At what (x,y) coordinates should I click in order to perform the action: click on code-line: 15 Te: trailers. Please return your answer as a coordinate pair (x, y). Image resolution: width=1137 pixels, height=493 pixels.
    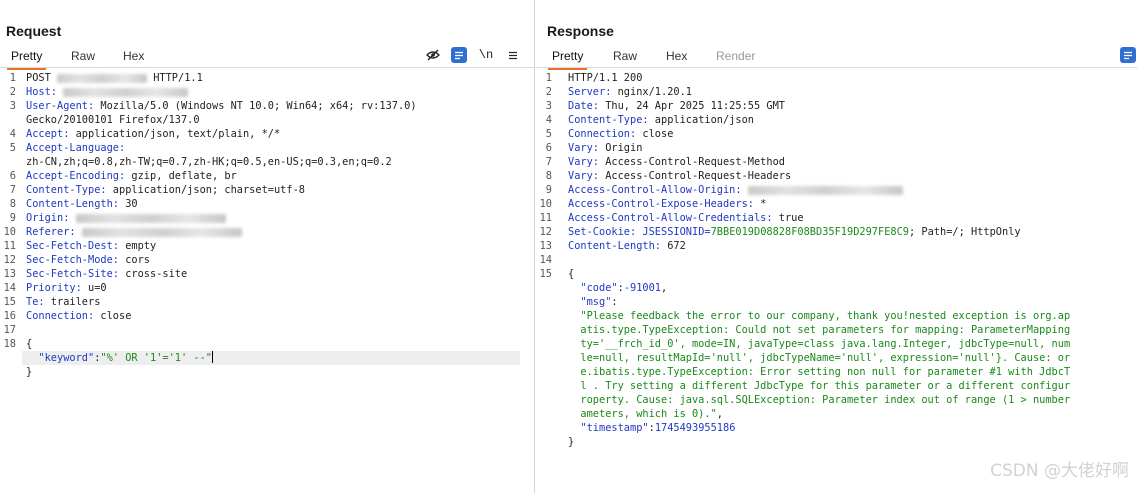
    Looking at the image, I should click on (267, 302).